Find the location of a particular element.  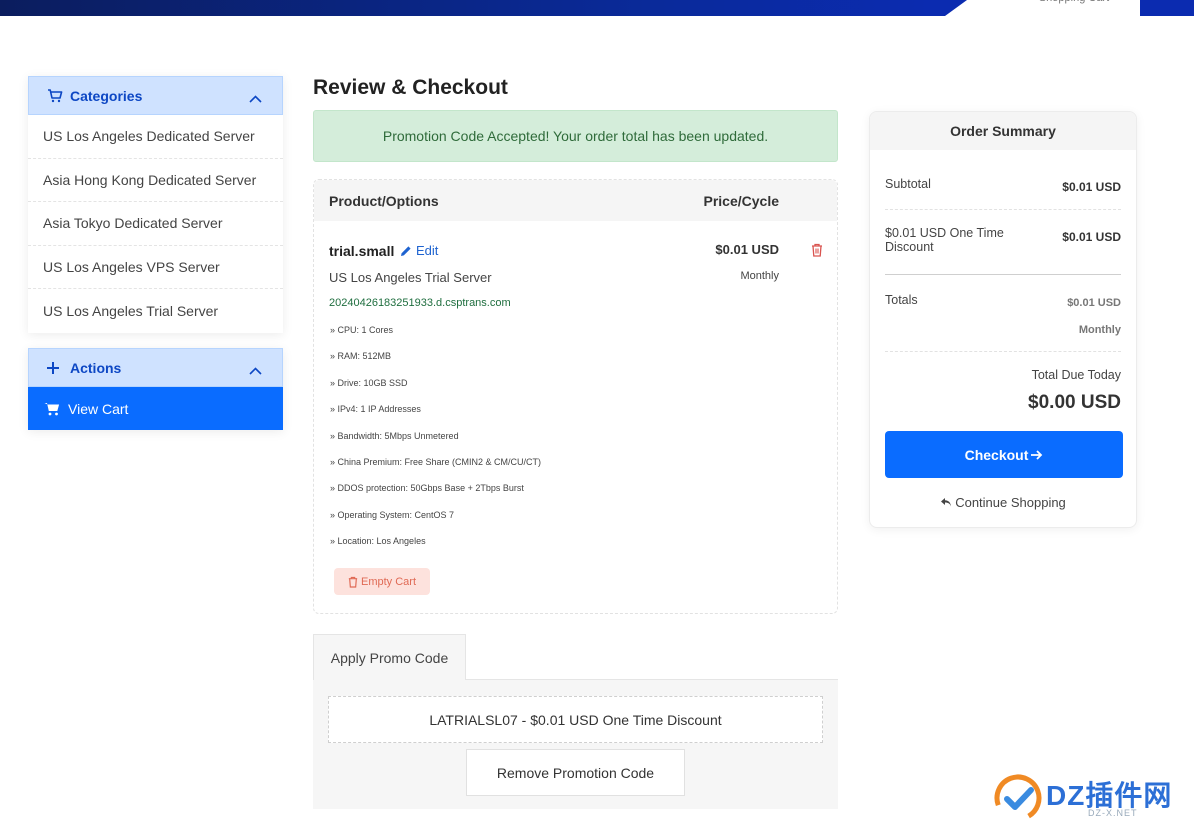

actions-panel: Actions View Cart is located at coordinates (155, 389).